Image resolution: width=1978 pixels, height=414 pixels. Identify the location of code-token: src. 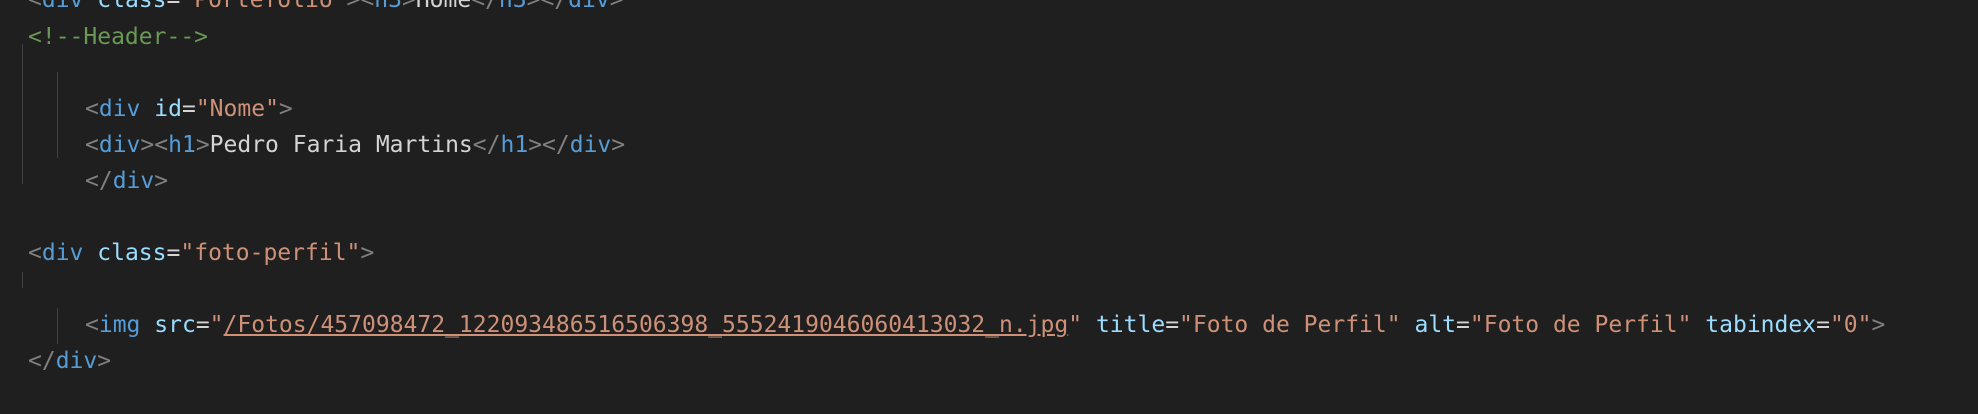
(175, 325).